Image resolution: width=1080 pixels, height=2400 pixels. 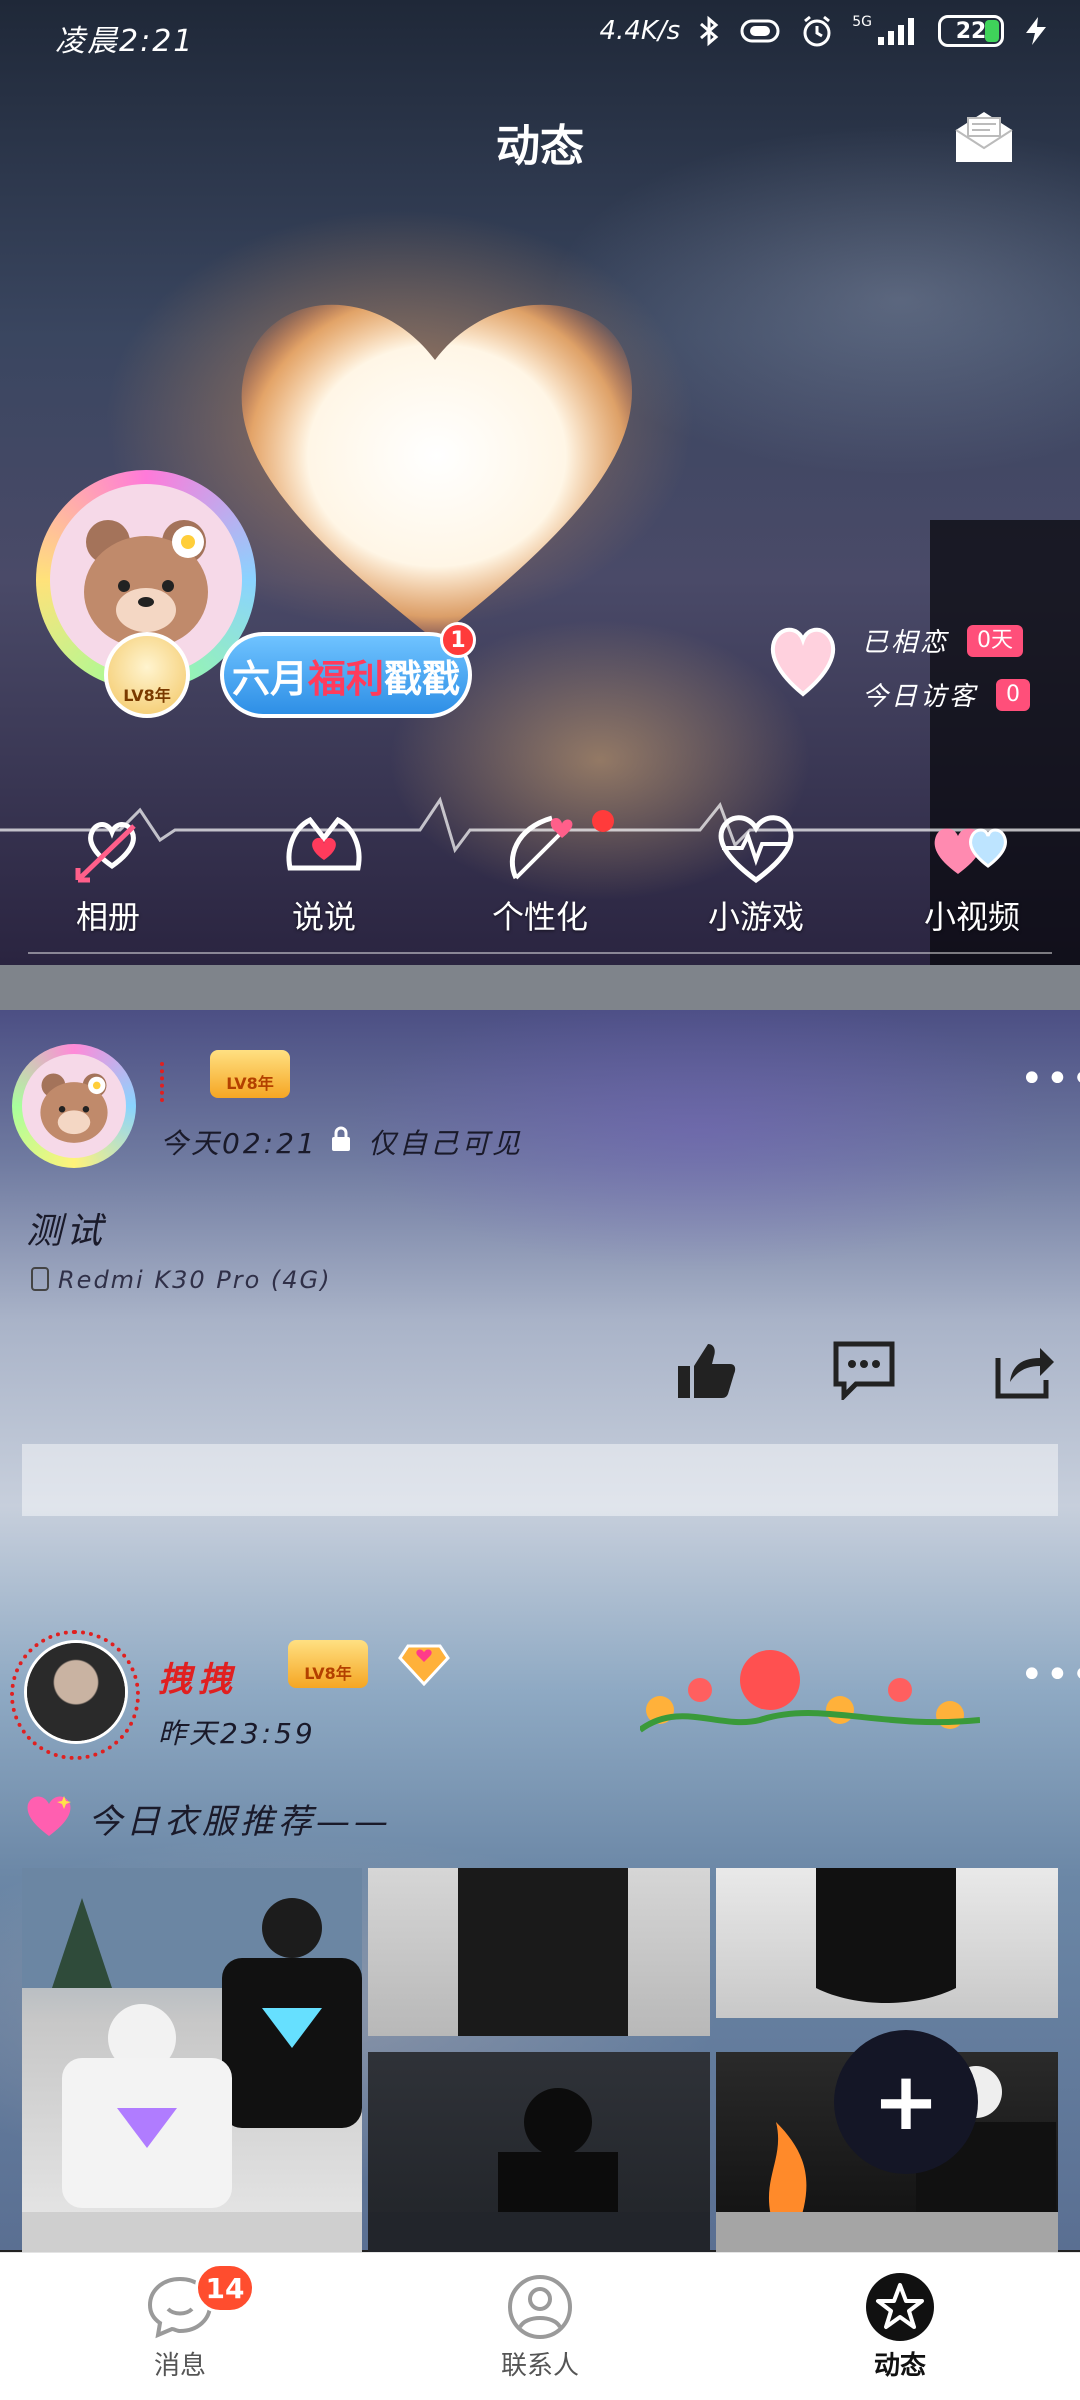 What do you see at coordinates (237, 1733) in the screenshot?
I see `post-time: 昨天23:59` at bounding box center [237, 1733].